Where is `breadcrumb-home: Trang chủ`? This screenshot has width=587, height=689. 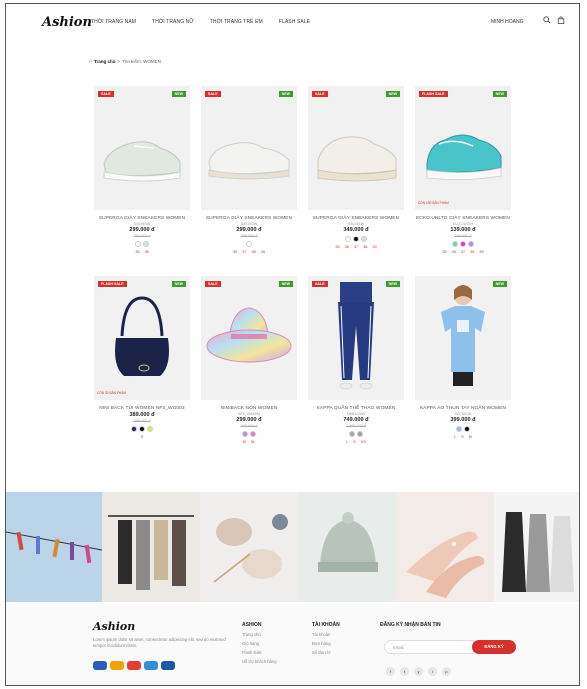 breadcrumb-home: Trang chủ is located at coordinates (105, 61).